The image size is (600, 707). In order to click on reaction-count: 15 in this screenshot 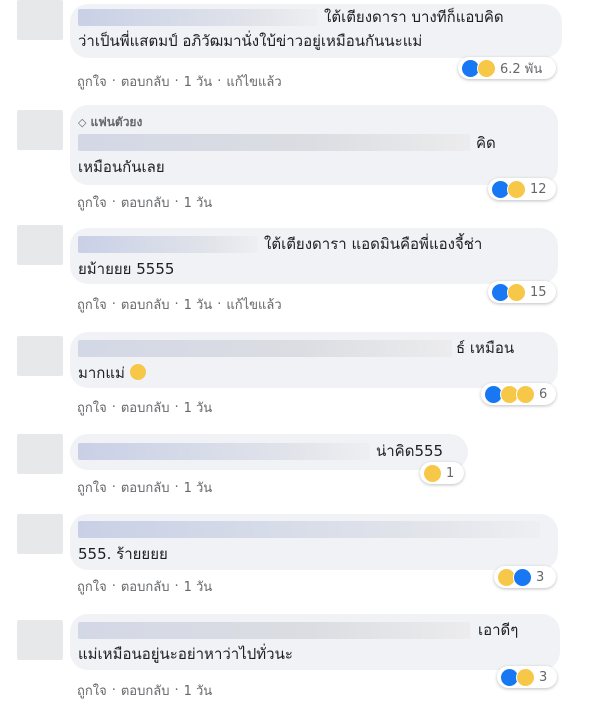, I will do `click(538, 292)`.